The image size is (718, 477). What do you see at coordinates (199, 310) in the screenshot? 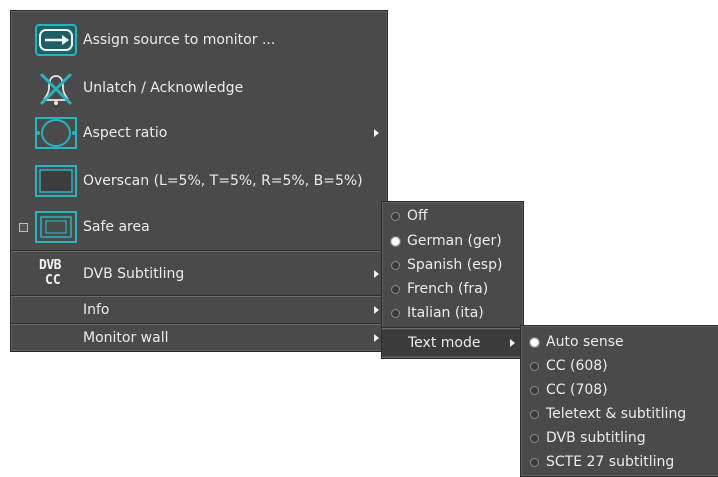
I see `menu-item-info: Info` at bounding box center [199, 310].